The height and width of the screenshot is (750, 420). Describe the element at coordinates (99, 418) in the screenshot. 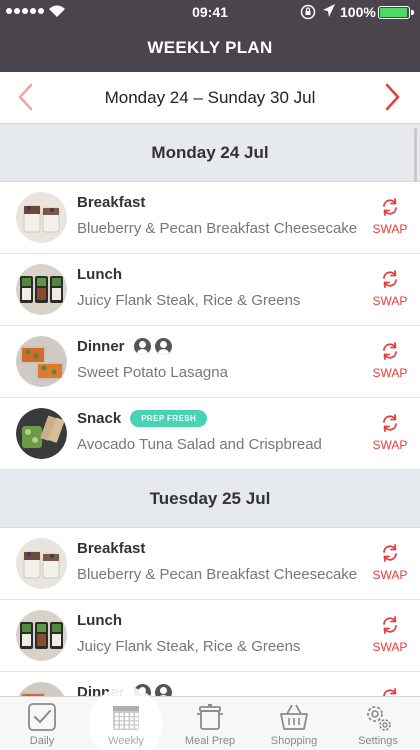

I see `meal-type-label: Snack` at that location.